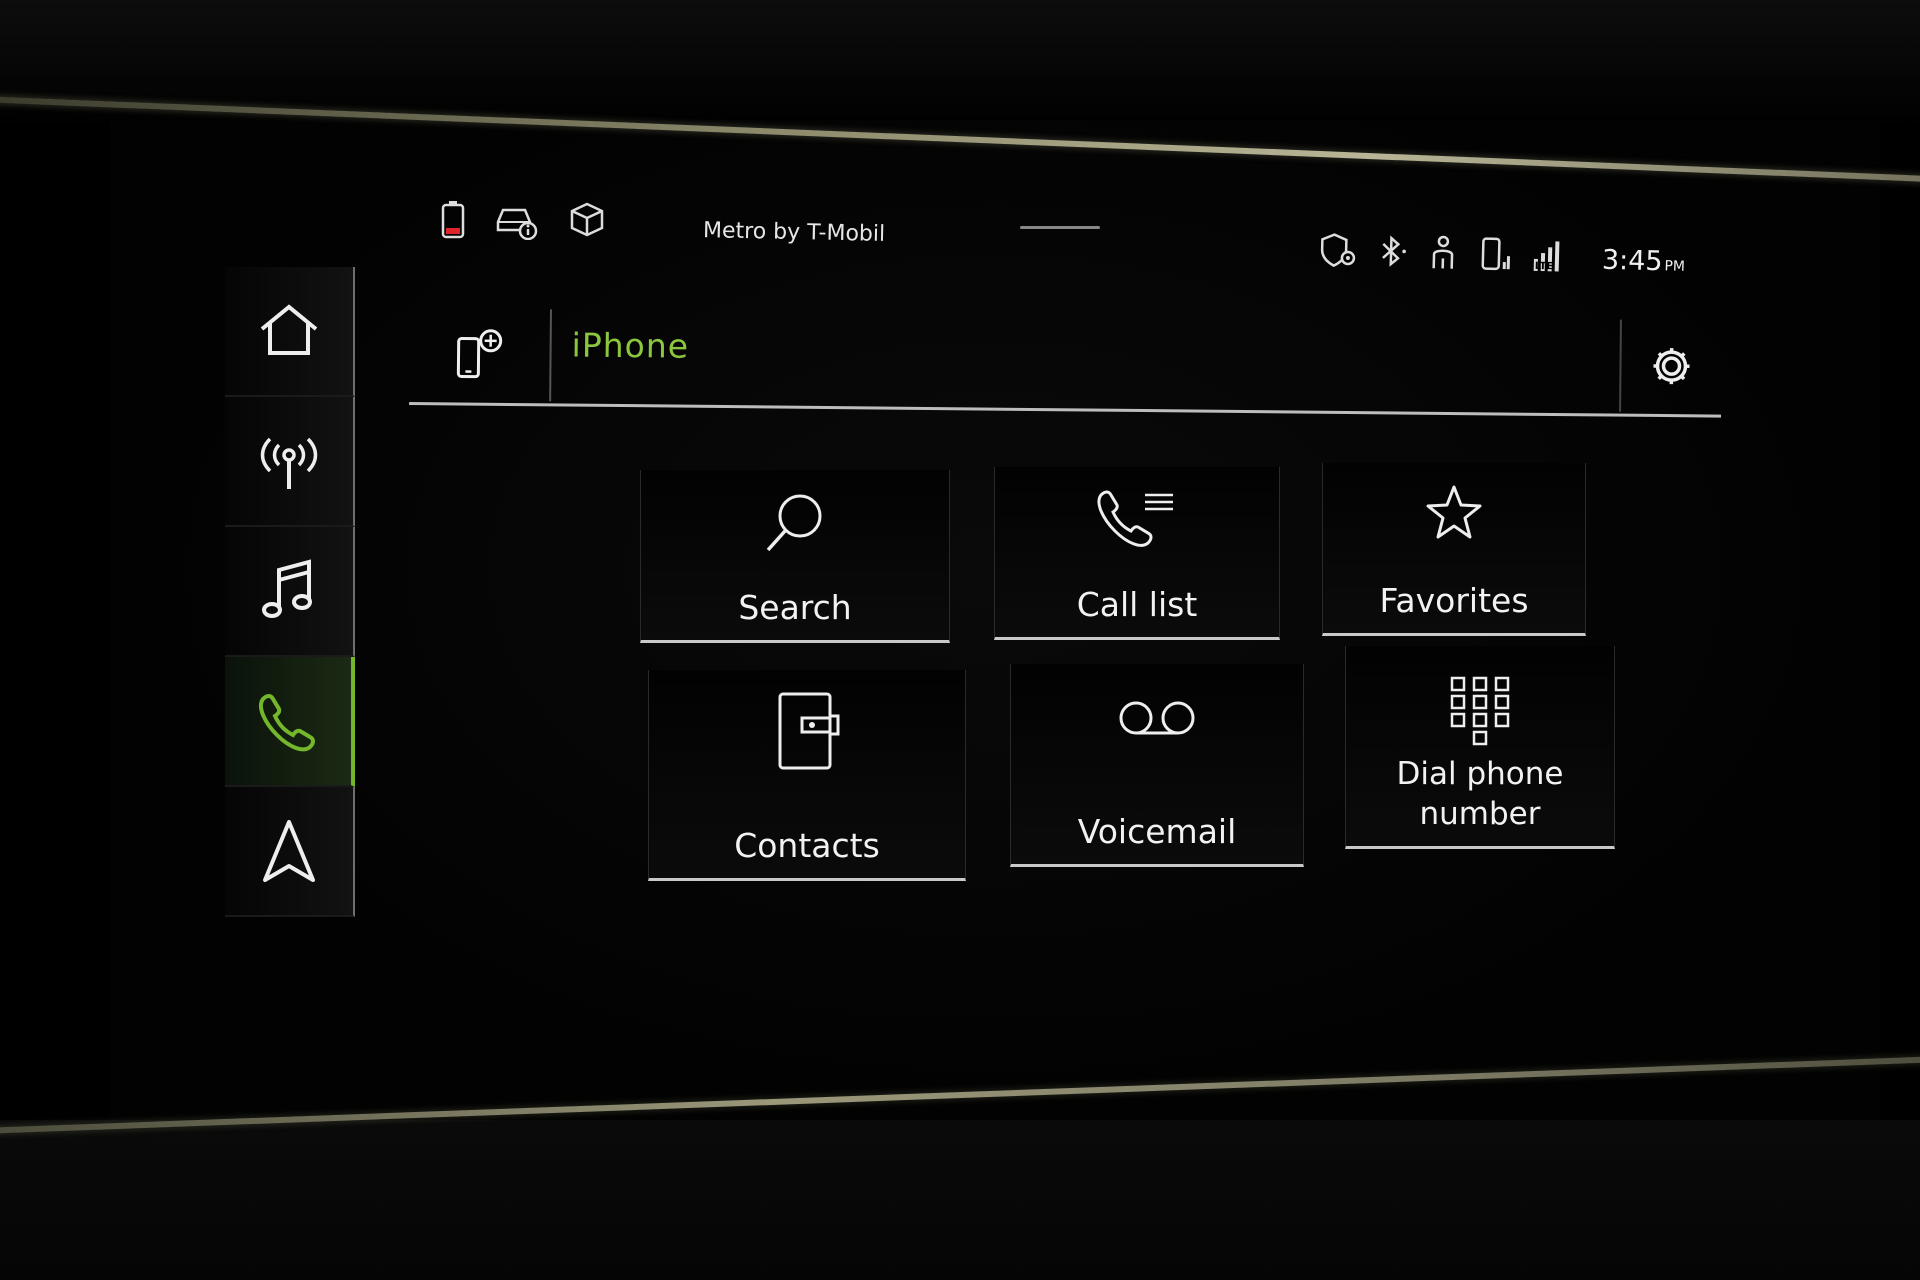 The width and height of the screenshot is (1920, 1280). What do you see at coordinates (1065, 363) in the screenshot?
I see `header-bar: iPhone` at bounding box center [1065, 363].